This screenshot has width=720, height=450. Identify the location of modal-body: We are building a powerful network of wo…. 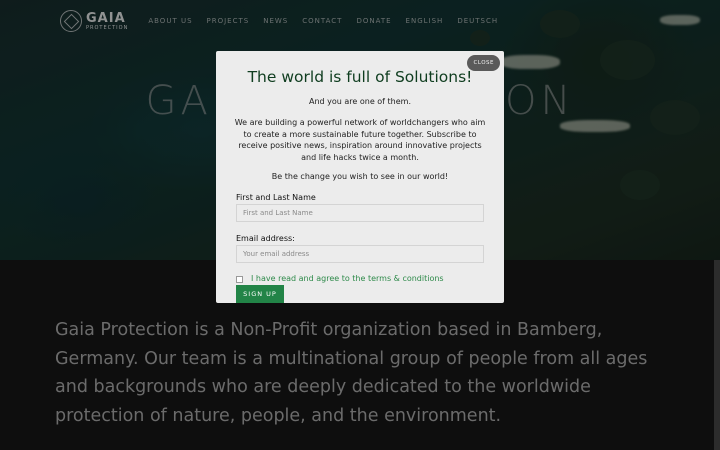
(360, 140).